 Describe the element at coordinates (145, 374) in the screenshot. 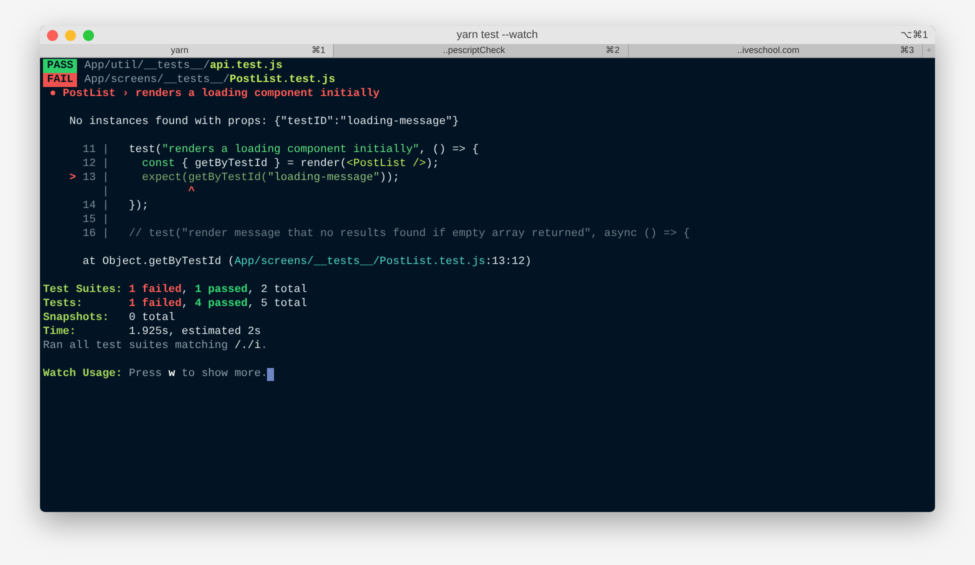

I see `terminal-text: Press` at that location.